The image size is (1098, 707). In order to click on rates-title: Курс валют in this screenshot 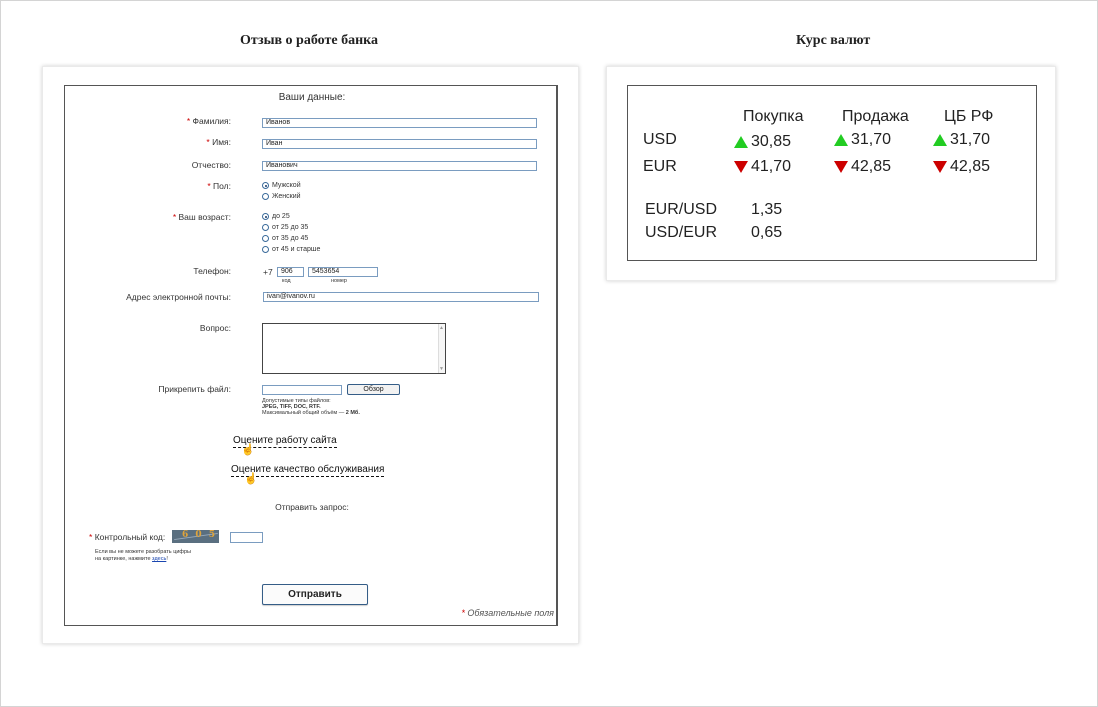, I will do `click(833, 40)`.